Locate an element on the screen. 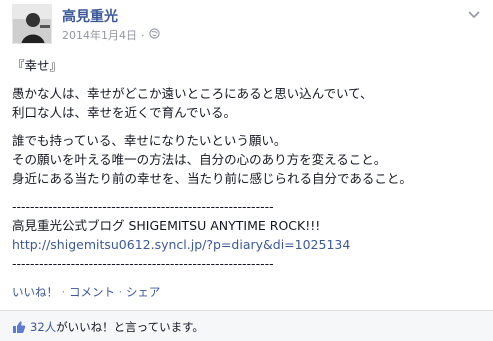 The width and height of the screenshot is (493, 341). globe-icon is located at coordinates (154, 35).